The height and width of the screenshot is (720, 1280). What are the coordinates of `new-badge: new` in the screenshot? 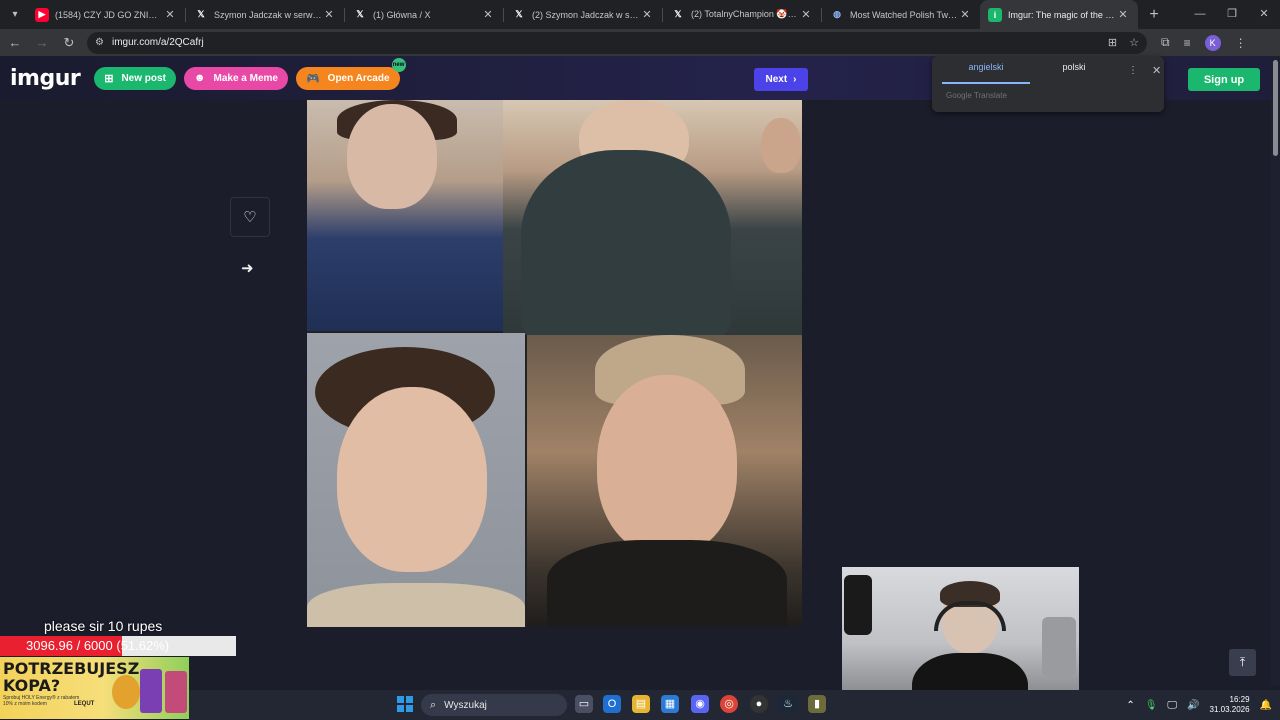 It's located at (398, 64).